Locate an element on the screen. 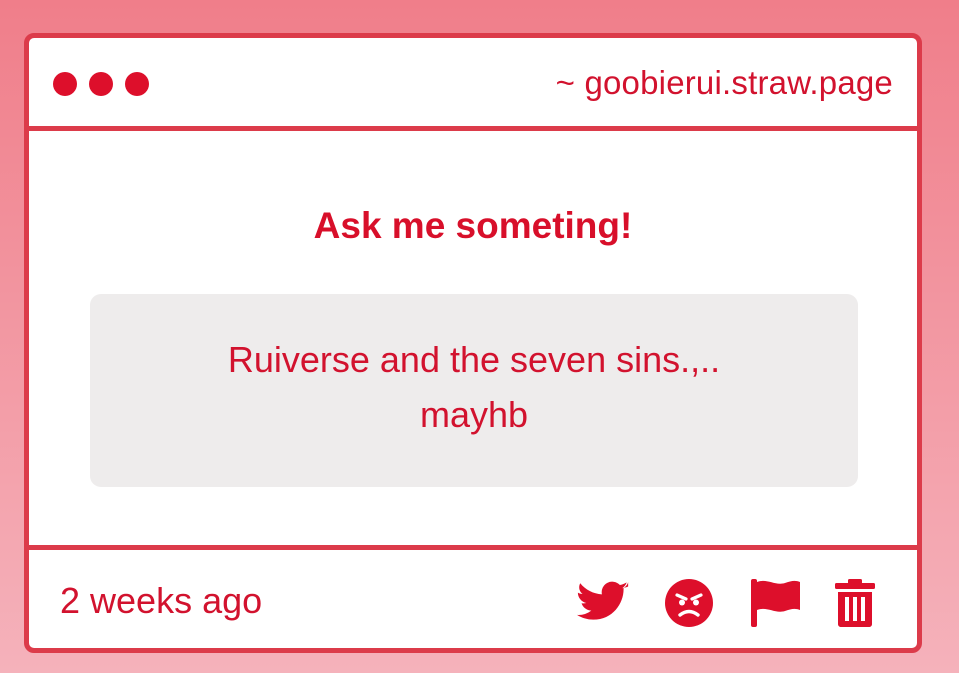 The height and width of the screenshot is (673, 959). angry-reaction-button is located at coordinates (689, 603).